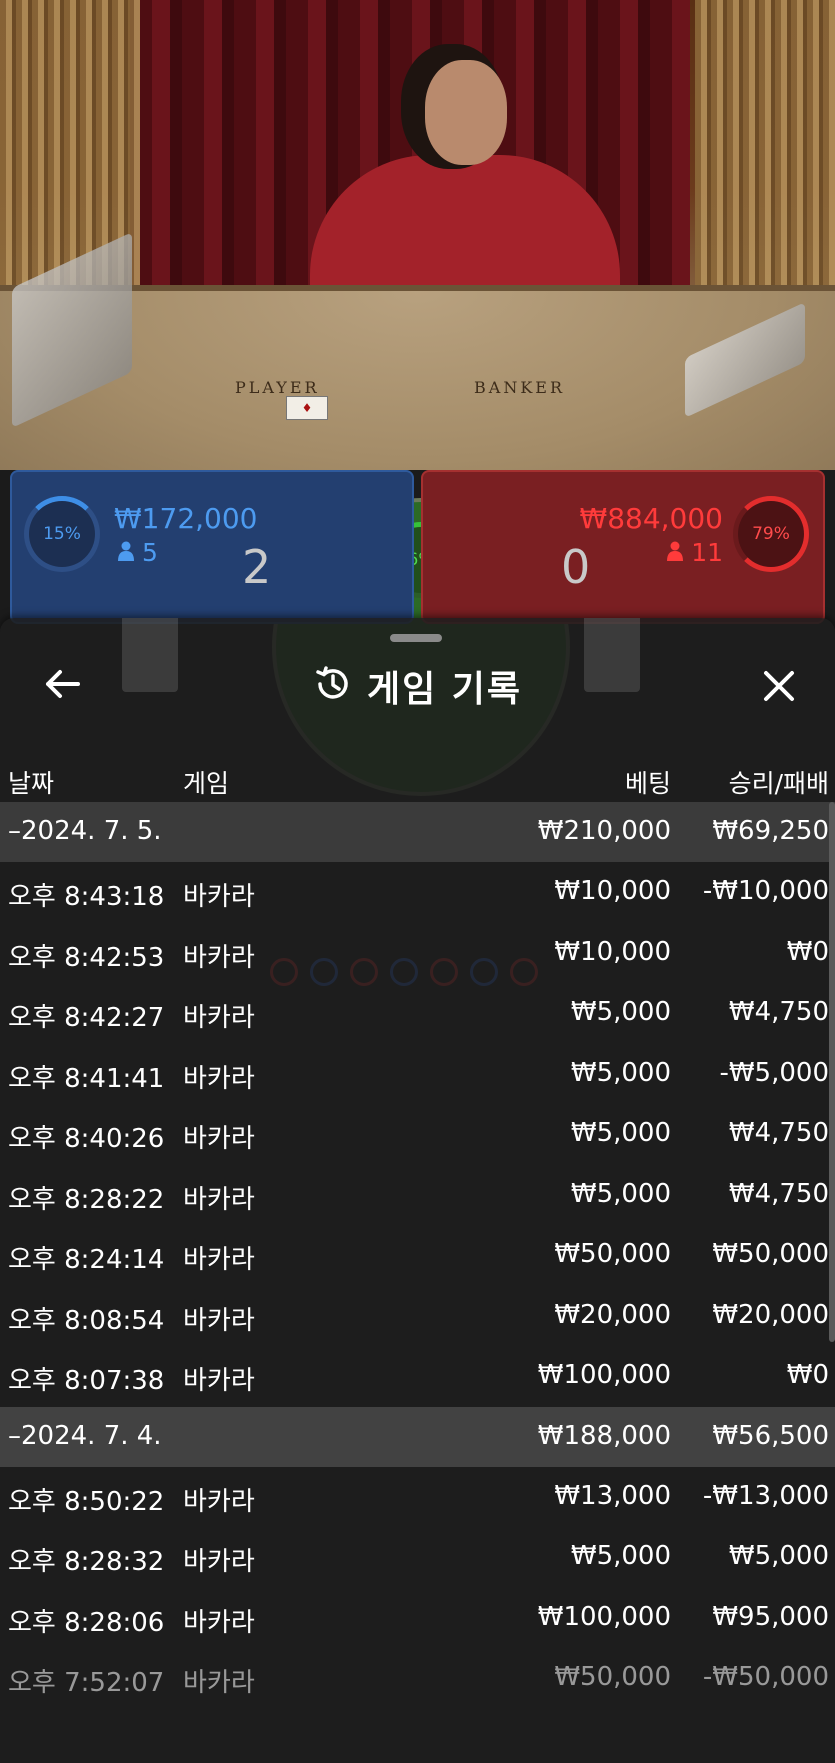 This screenshot has height=1763, width=835. I want to click on sheet-header: 게임 기록, so click(417, 686).